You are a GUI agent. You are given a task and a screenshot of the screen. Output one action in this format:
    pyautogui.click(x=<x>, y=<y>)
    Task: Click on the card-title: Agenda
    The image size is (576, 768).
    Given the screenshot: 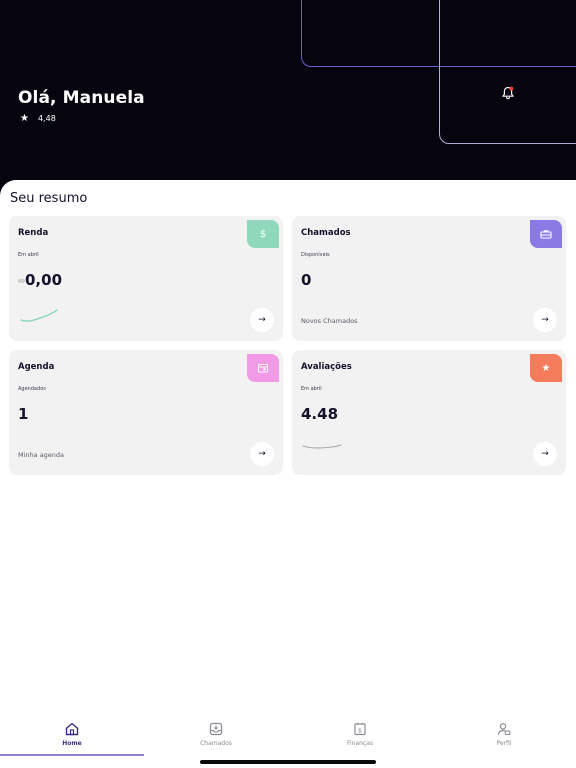 What is the action you would take?
    pyautogui.click(x=36, y=367)
    